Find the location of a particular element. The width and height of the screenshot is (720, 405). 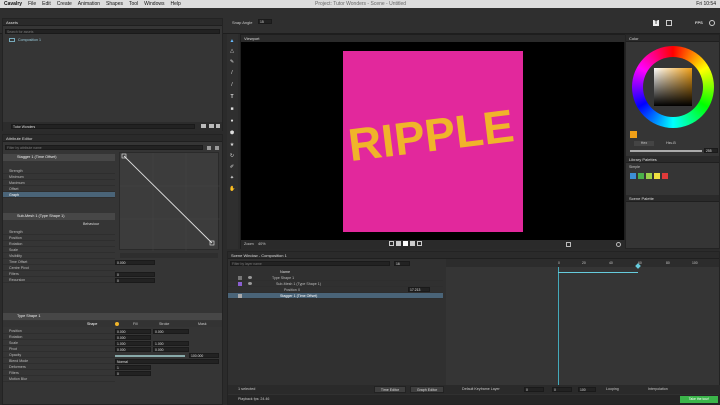

frame-start-field: 0 is located at coordinates (534, 389).